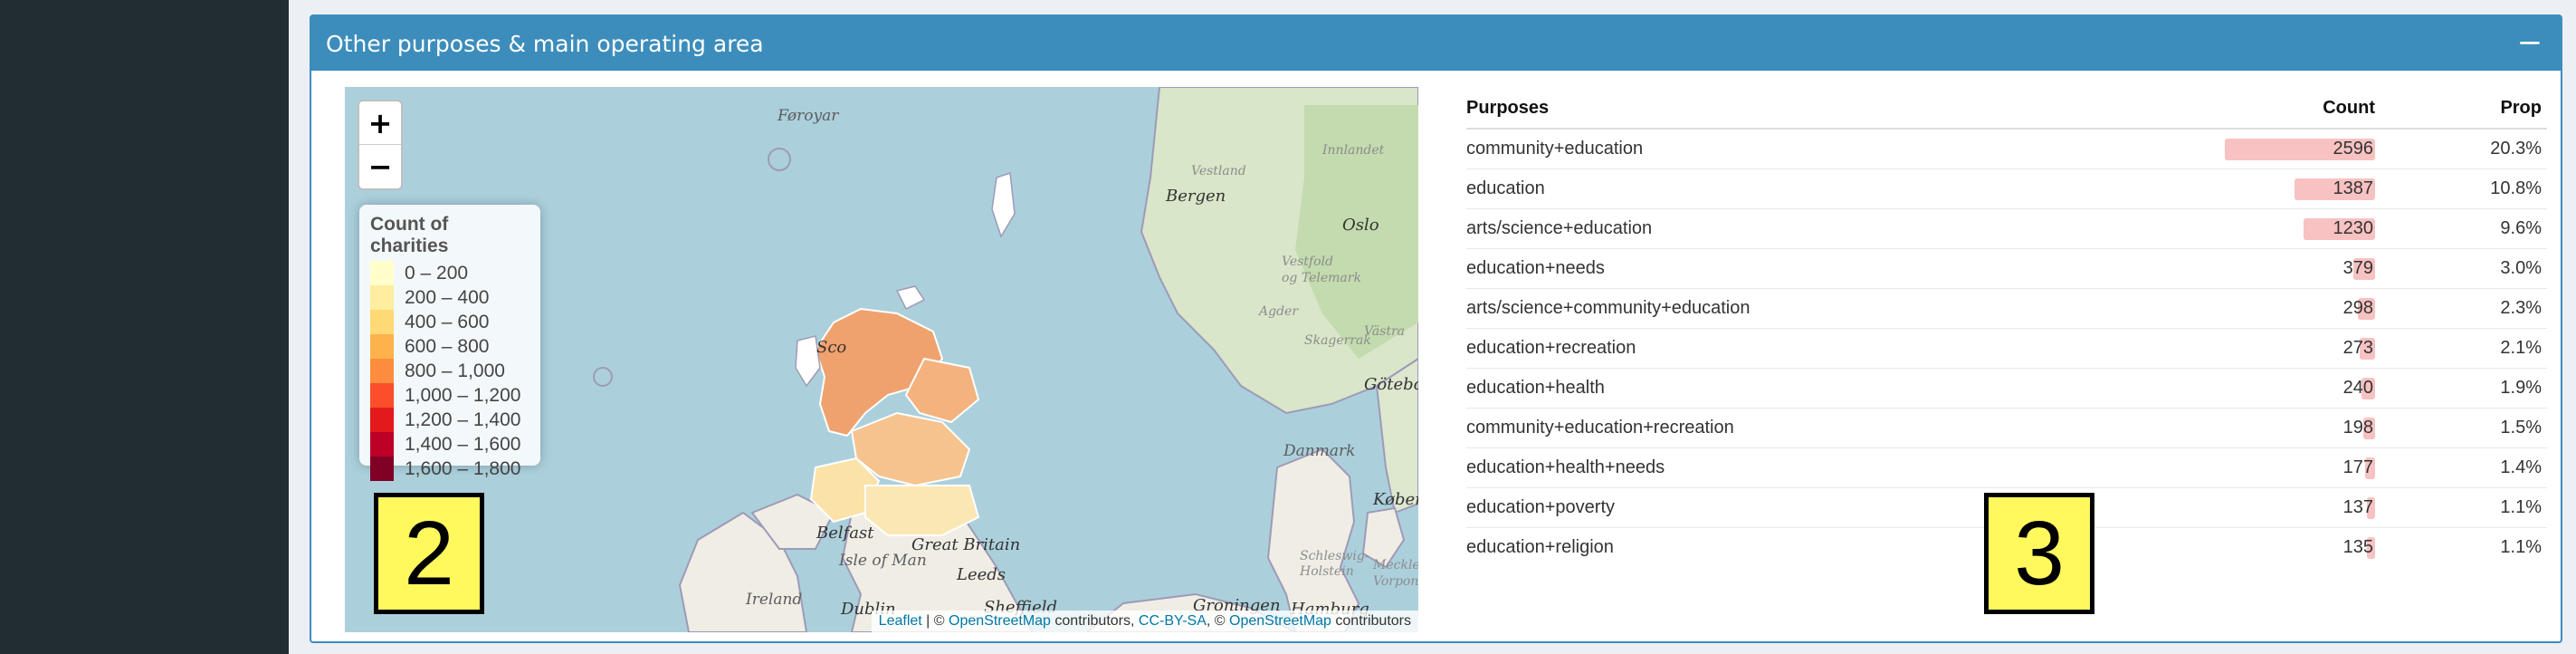  Describe the element at coordinates (2358, 546) in the screenshot. I see `count-value: 135` at that location.